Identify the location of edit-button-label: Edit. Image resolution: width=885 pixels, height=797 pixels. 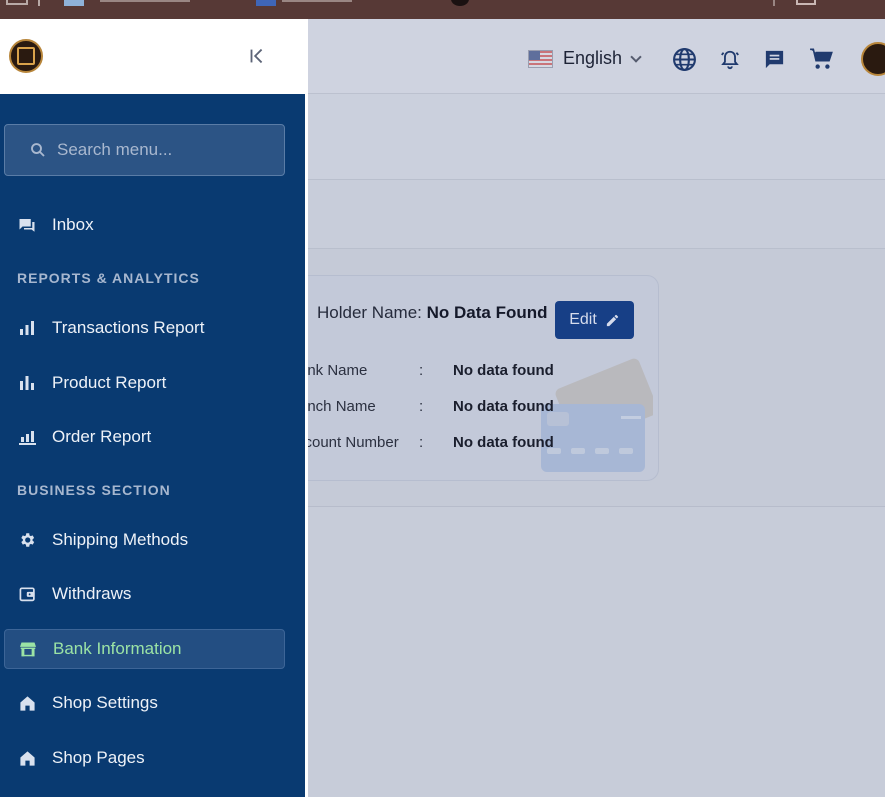
(583, 319).